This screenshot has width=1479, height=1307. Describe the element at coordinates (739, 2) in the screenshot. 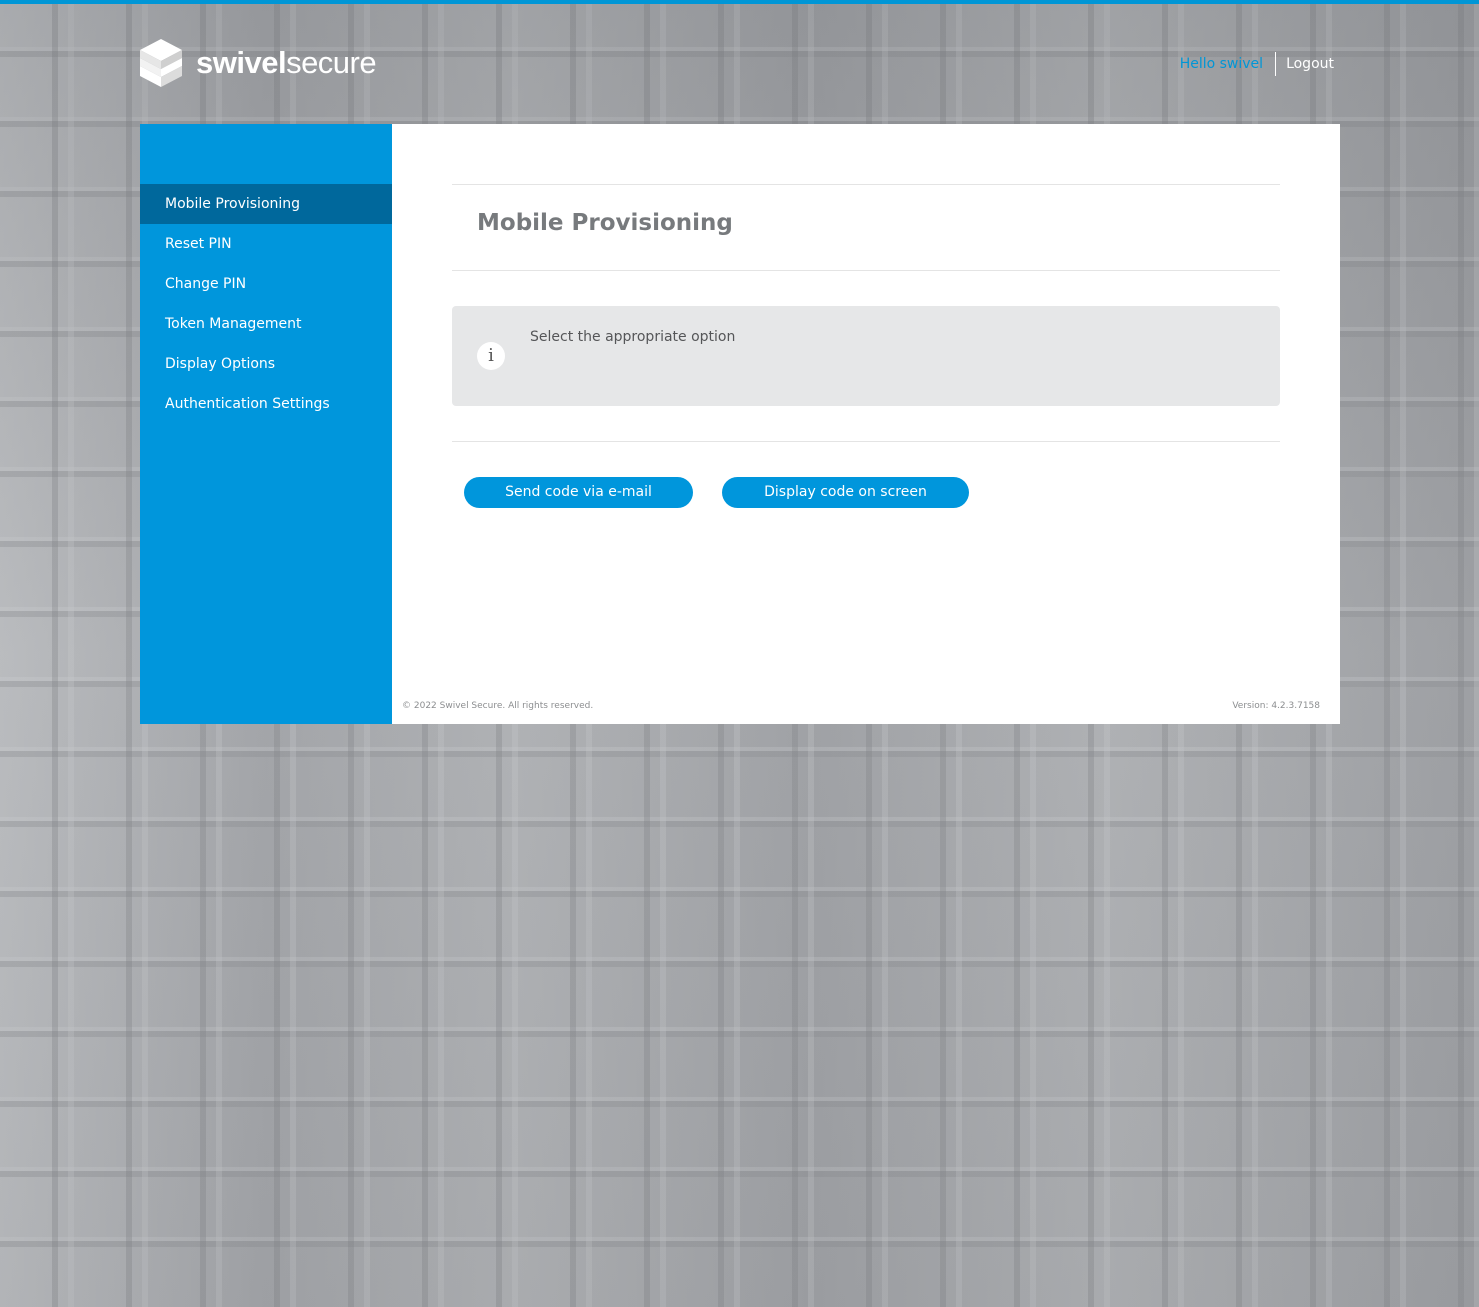

I see `top-accent-bar` at that location.